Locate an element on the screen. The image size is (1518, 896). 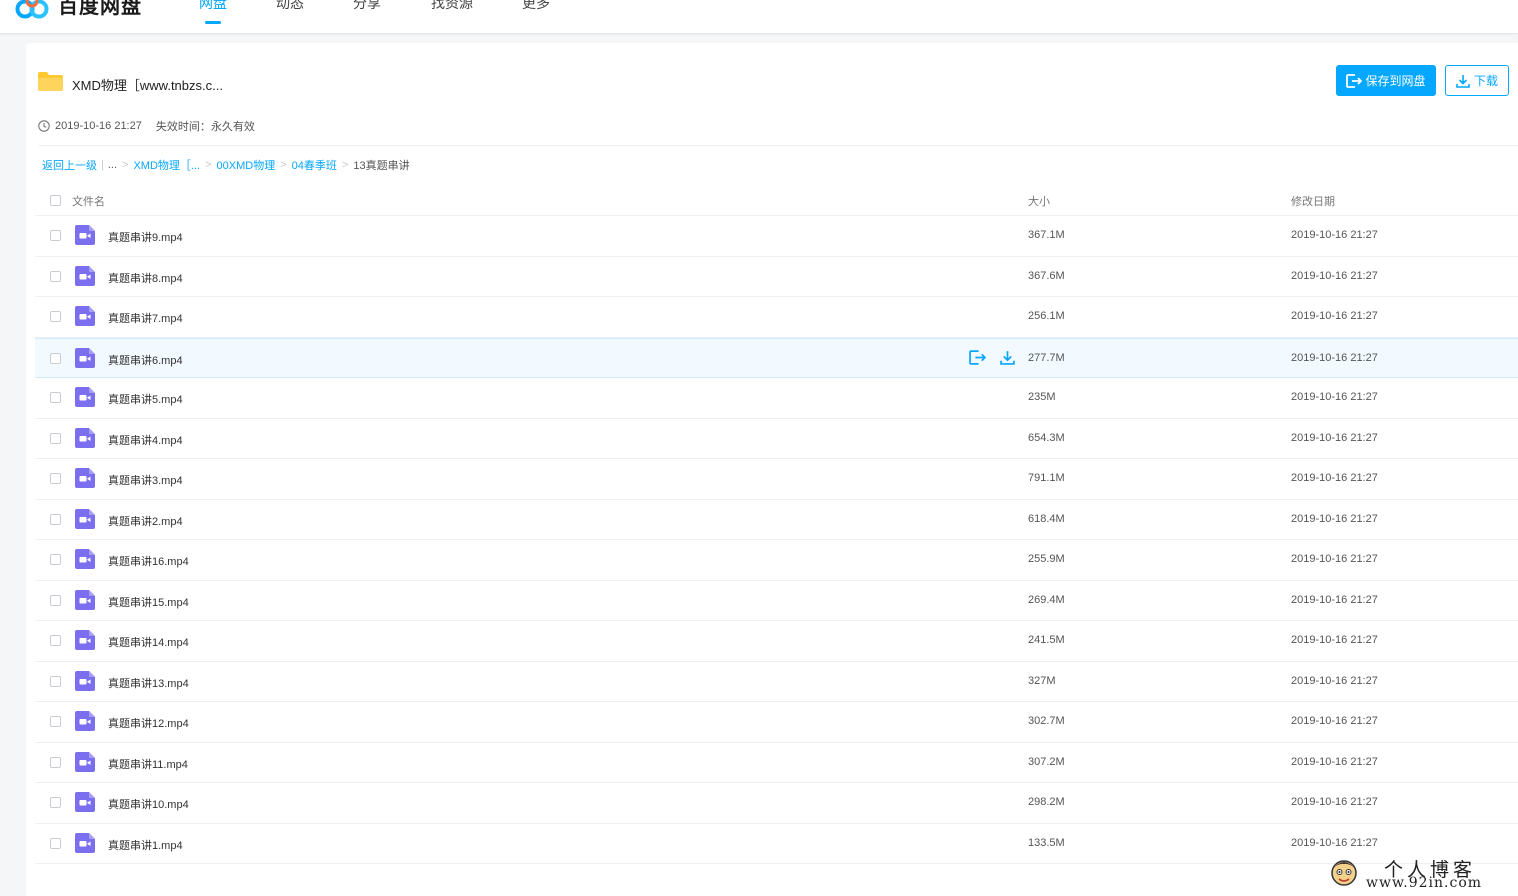
column-header-date: 修改日期 is located at coordinates (1313, 201).